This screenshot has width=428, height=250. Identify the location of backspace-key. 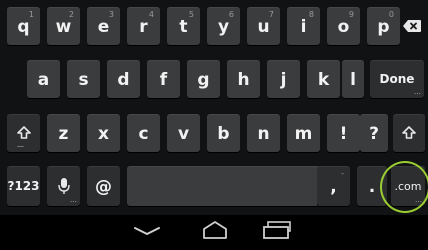
(412, 26).